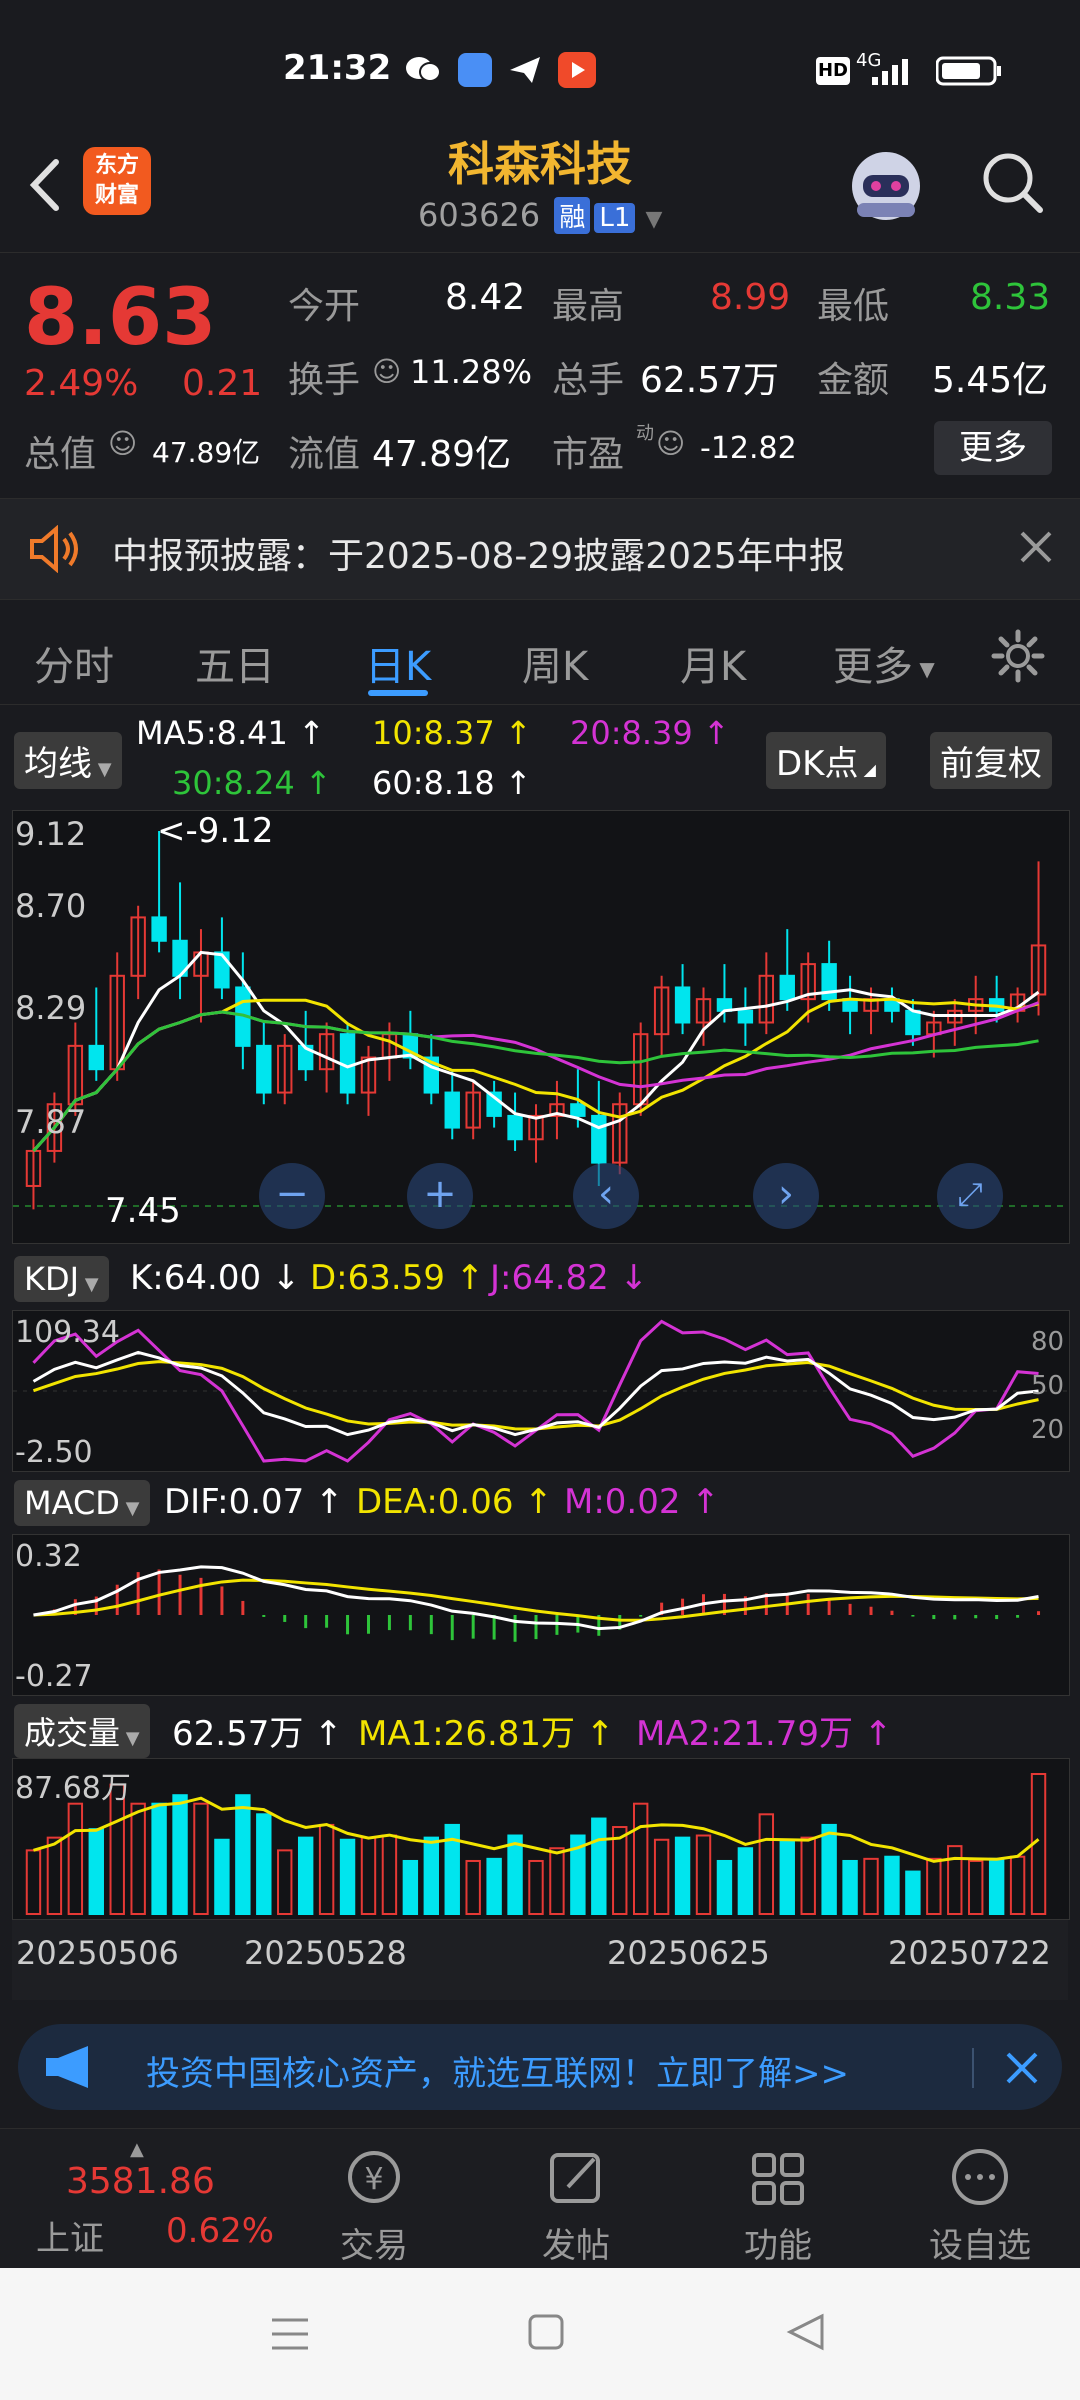  I want to click on fullscreen-icon: ⤢, so click(970, 1196).